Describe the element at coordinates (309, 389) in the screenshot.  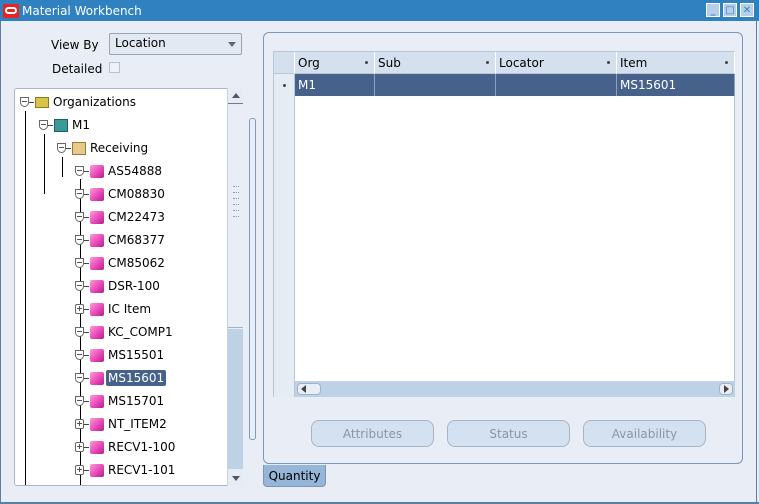
I see `scroll-left-button` at that location.